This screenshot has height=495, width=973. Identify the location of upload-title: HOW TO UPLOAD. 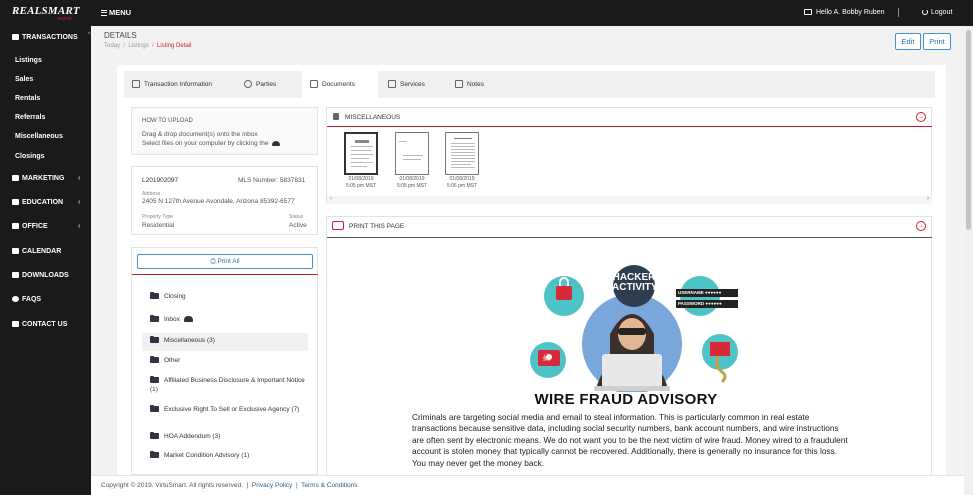
(167, 121).